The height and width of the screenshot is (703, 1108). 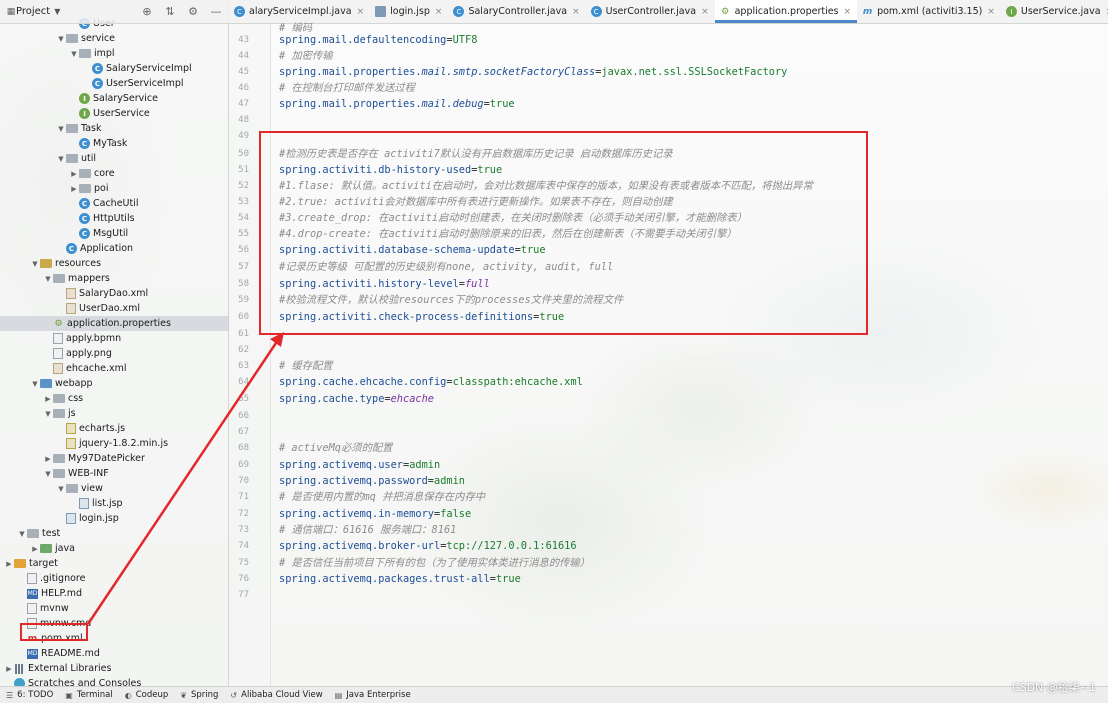 What do you see at coordinates (114, 128) in the screenshot?
I see `tree-item: ▼ Task` at bounding box center [114, 128].